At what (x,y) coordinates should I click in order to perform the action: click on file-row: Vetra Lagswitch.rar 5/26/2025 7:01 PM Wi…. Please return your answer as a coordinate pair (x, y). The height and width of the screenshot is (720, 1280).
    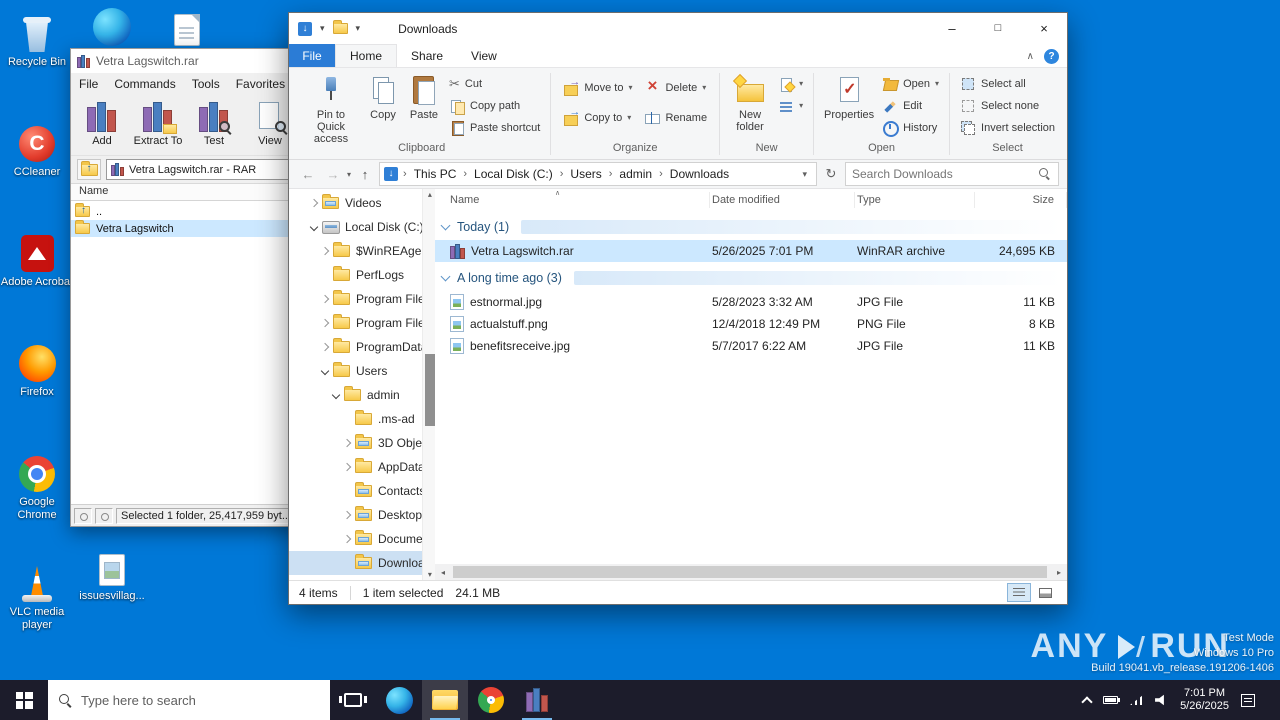
    Looking at the image, I should click on (751, 251).